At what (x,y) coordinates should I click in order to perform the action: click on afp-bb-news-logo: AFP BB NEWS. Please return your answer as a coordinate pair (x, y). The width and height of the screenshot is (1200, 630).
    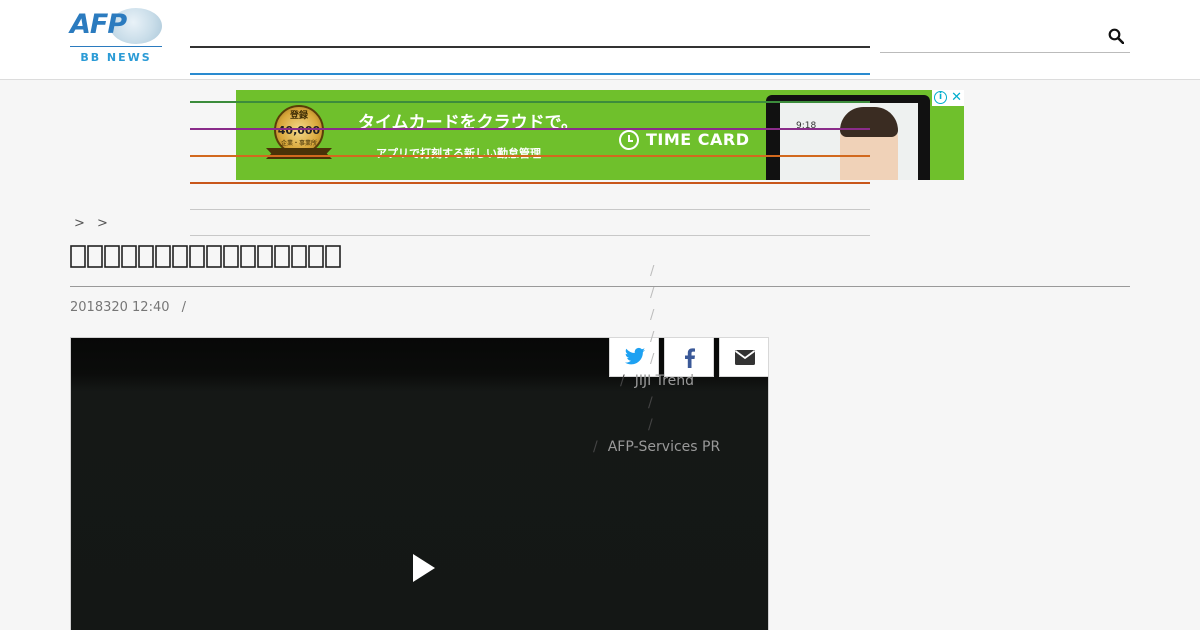
    Looking at the image, I should click on (116, 35).